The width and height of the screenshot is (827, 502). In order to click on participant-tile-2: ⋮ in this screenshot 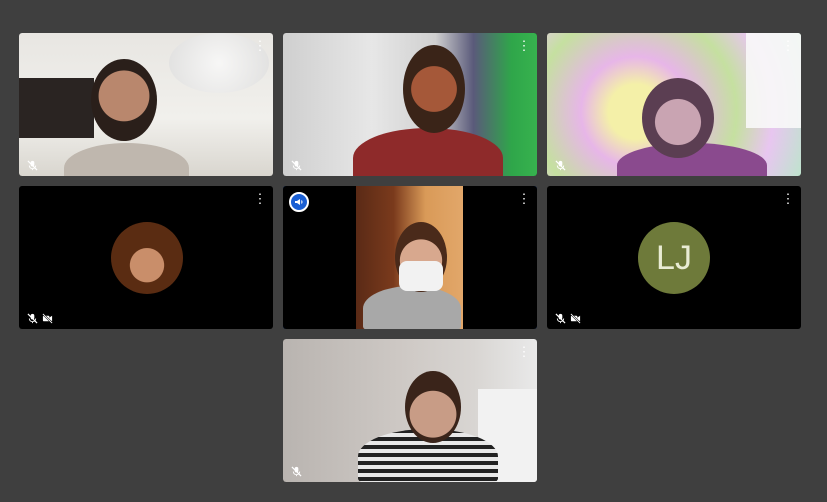, I will do `click(410, 104)`.